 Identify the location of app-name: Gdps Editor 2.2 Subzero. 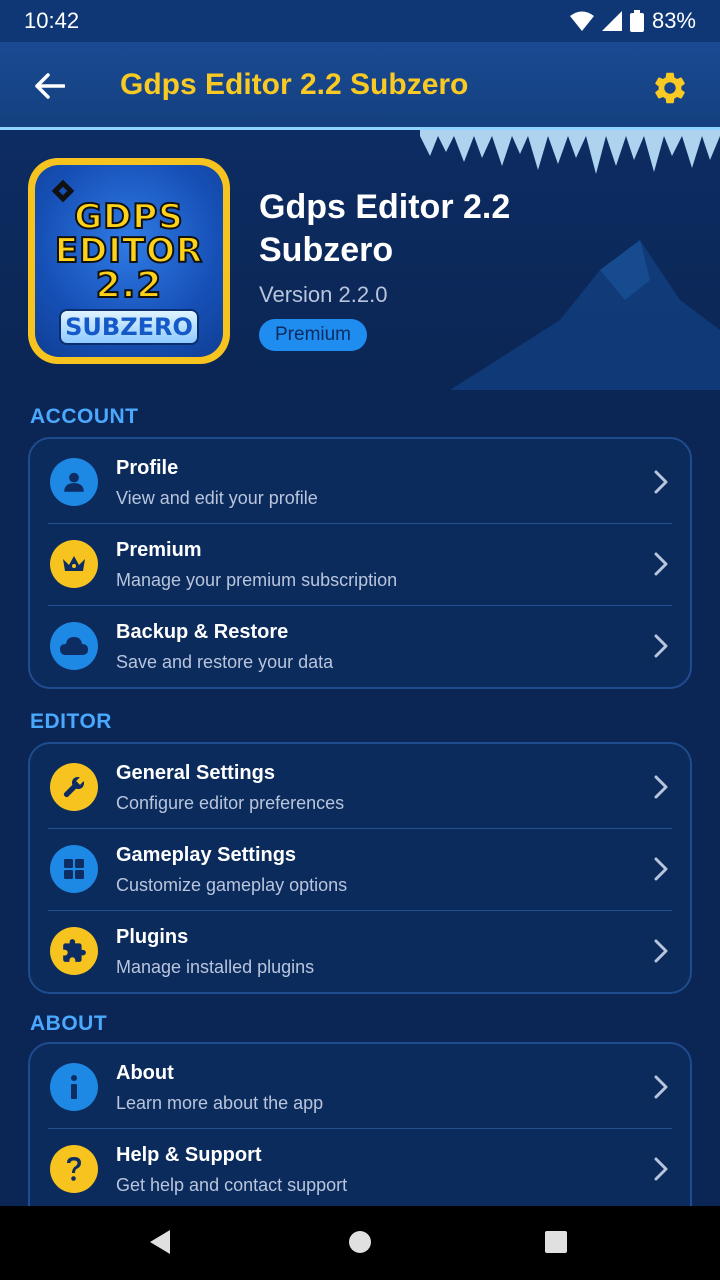
(385, 228).